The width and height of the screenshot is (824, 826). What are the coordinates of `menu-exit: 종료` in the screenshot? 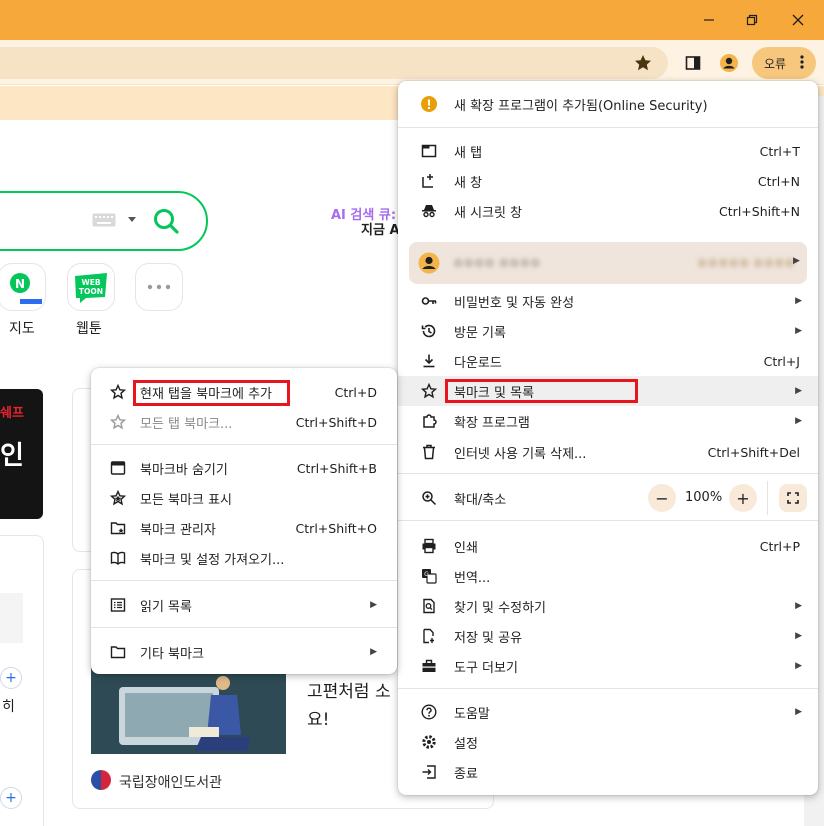 It's located at (608, 772).